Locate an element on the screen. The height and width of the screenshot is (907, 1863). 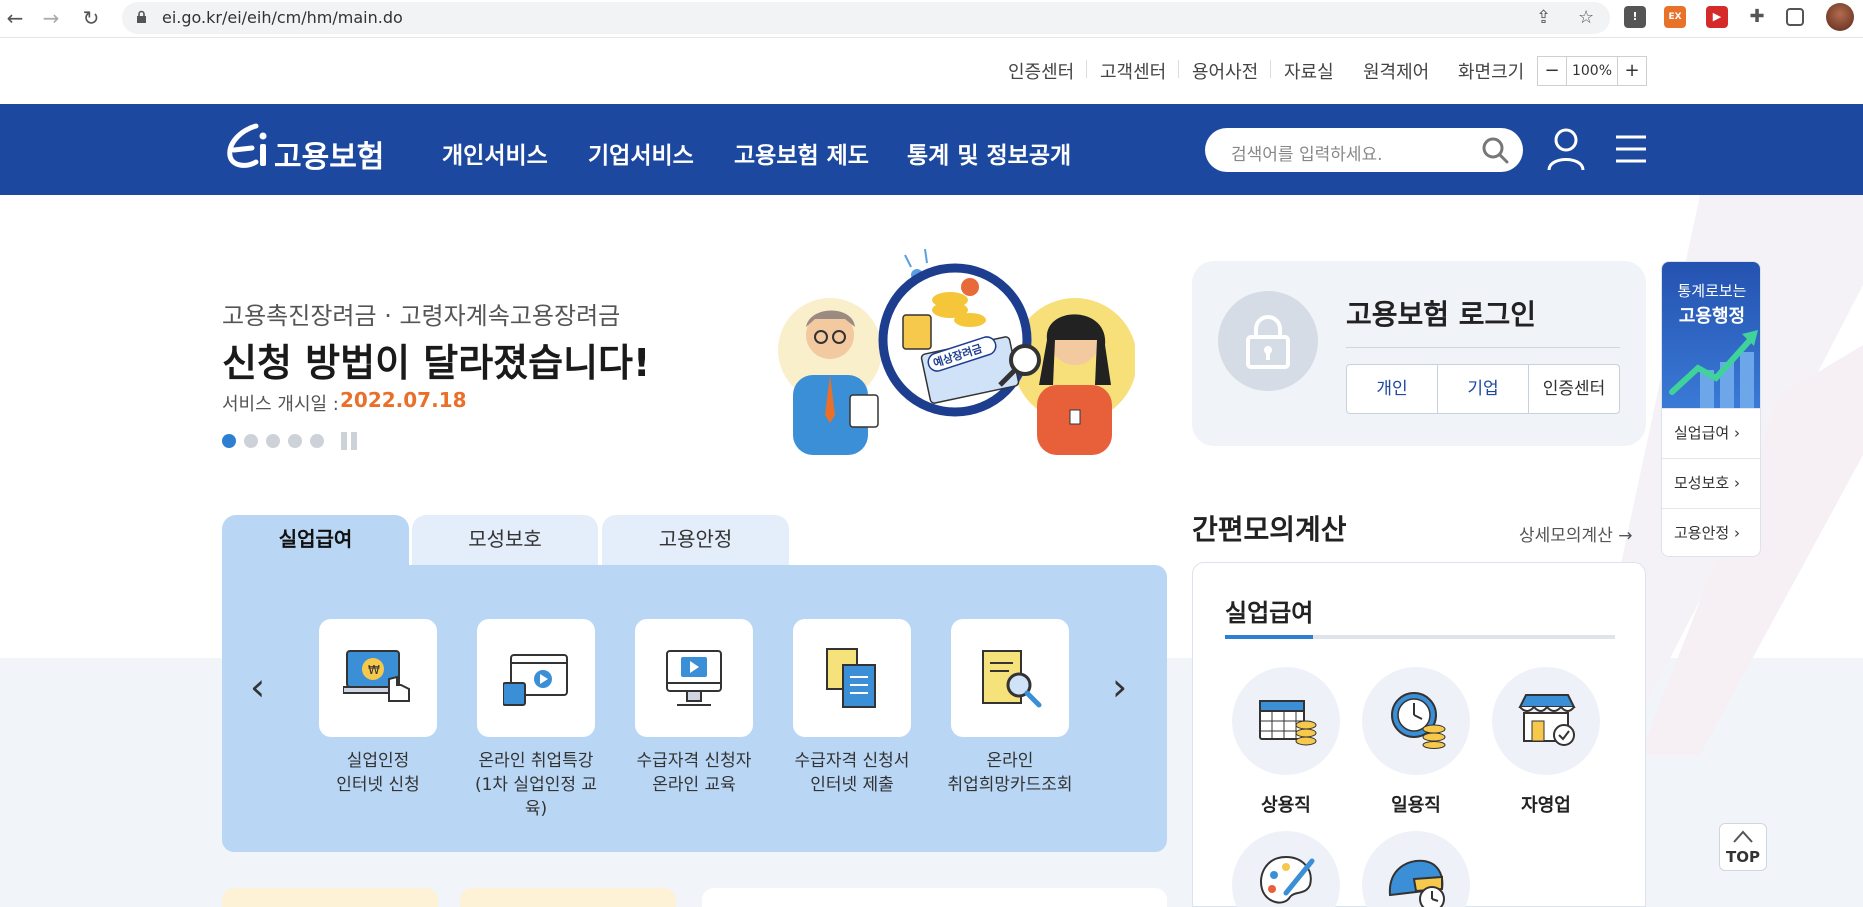
tab-maternity: 모성보호 is located at coordinates (505, 540).